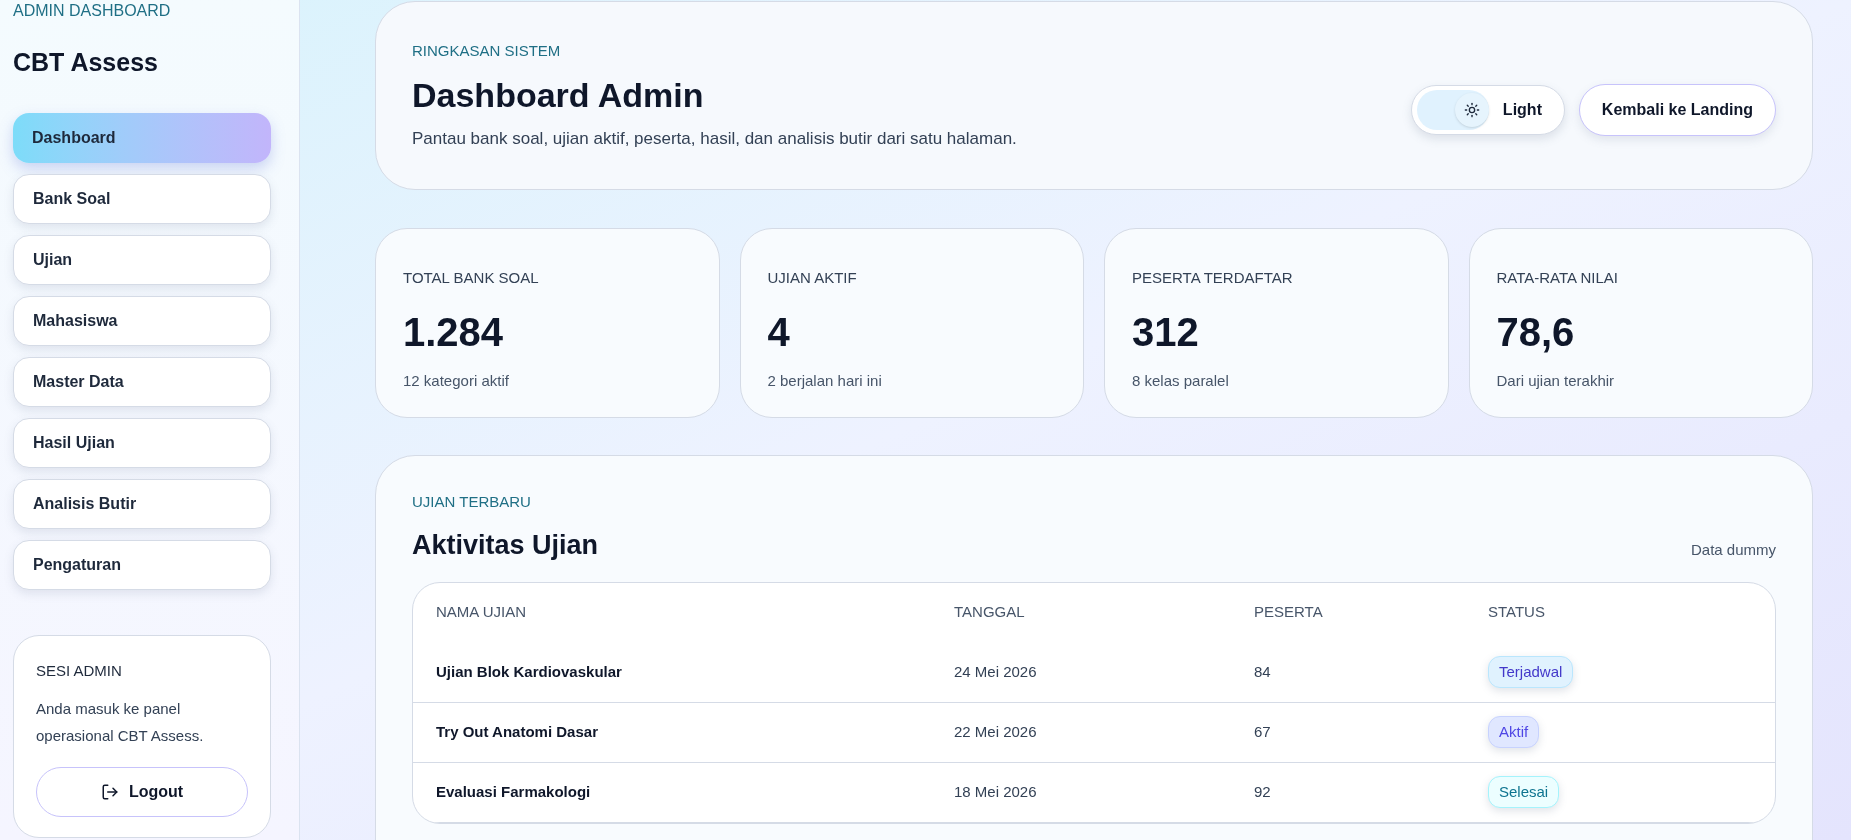 The image size is (1851, 840). I want to click on exam-name-cell-text: Ujian Blok Kardiovaskular, so click(529, 671).